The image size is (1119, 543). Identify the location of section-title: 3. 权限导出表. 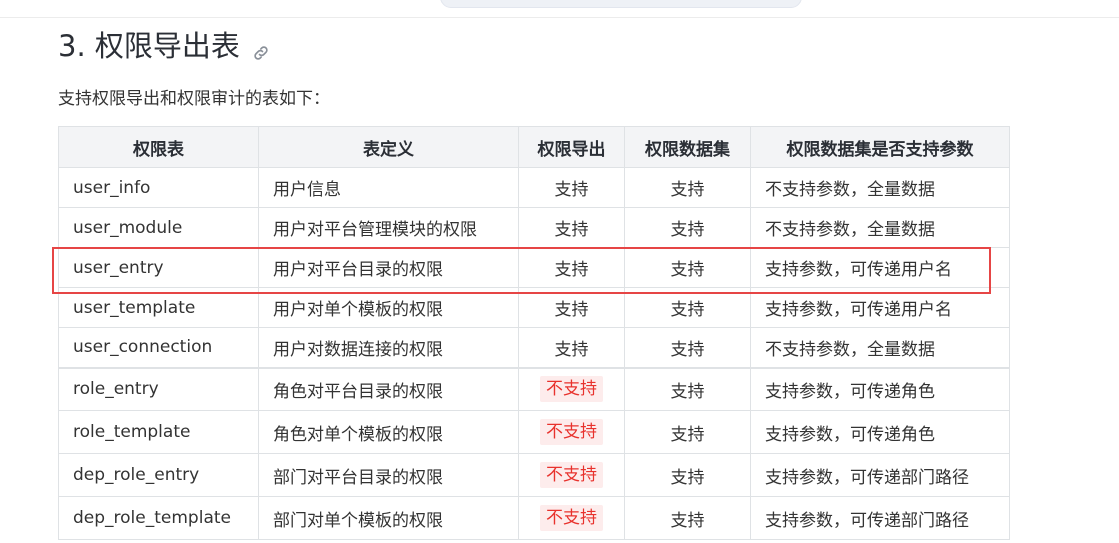
(149, 46).